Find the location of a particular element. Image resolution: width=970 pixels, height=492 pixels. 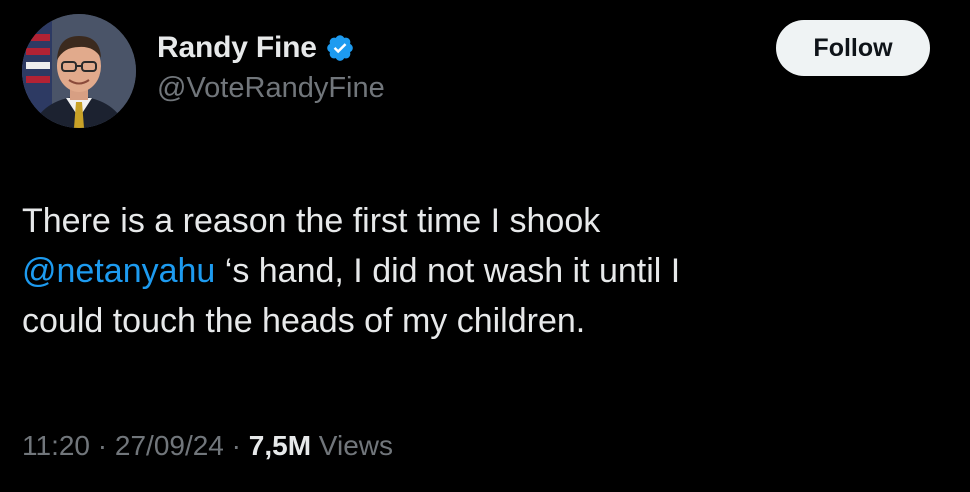

display-name: Randy Fine is located at coordinates (237, 48).